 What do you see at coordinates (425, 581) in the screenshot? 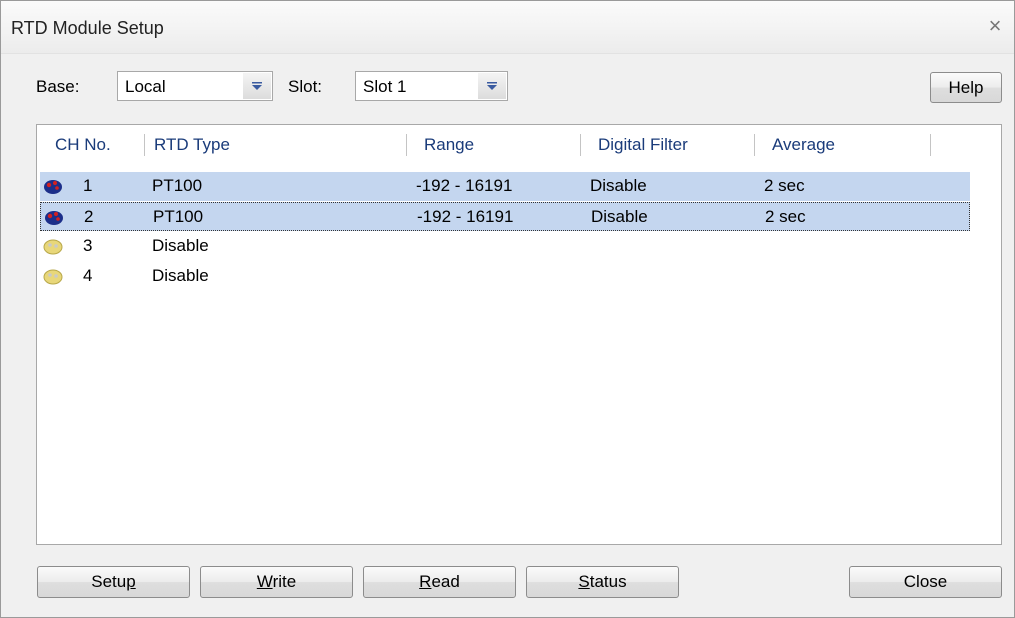
I see `read-button-accelerator: R` at bounding box center [425, 581].